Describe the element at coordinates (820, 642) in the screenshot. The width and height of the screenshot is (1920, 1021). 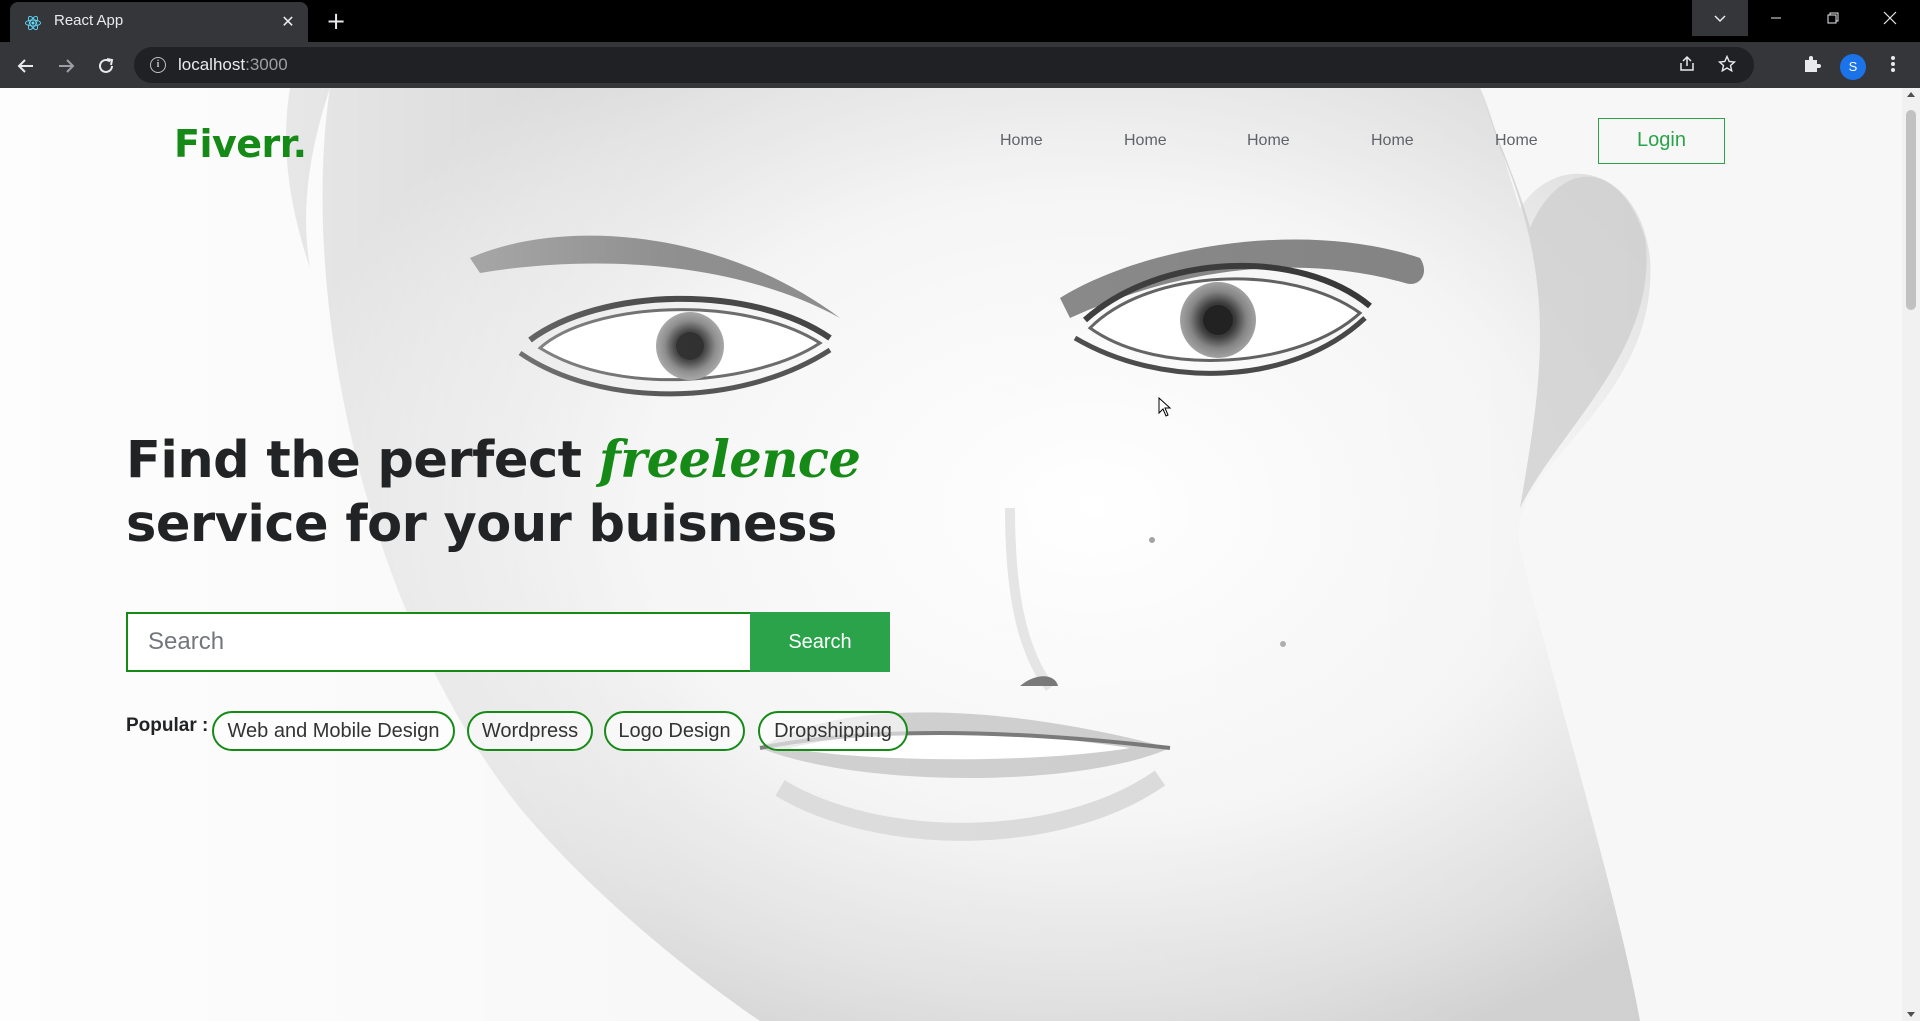
I see `search-button: Search` at that location.